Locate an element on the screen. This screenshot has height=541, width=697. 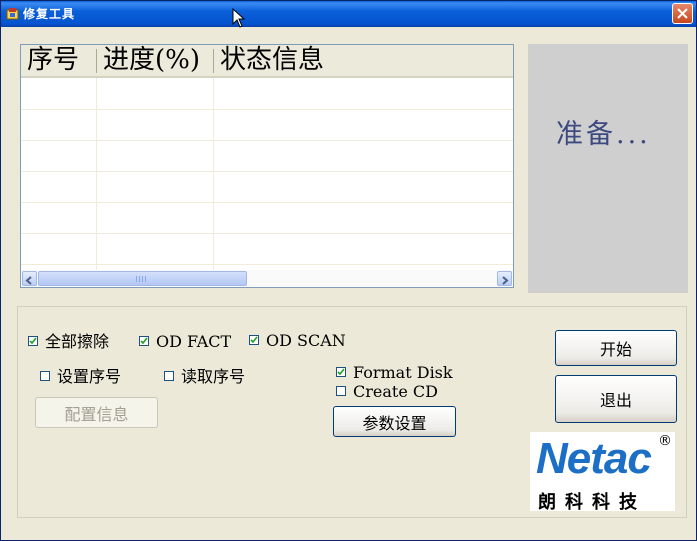
checkbox-label: 设置序号 is located at coordinates (89, 376).